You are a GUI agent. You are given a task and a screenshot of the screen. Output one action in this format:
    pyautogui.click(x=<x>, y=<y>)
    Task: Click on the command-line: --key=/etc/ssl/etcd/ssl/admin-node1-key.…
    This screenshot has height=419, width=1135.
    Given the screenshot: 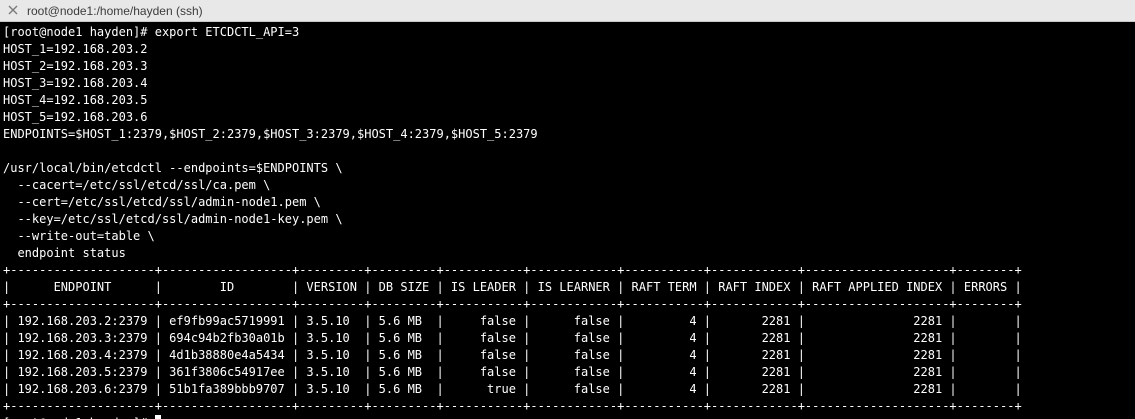 What is the action you would take?
    pyautogui.click(x=173, y=219)
    